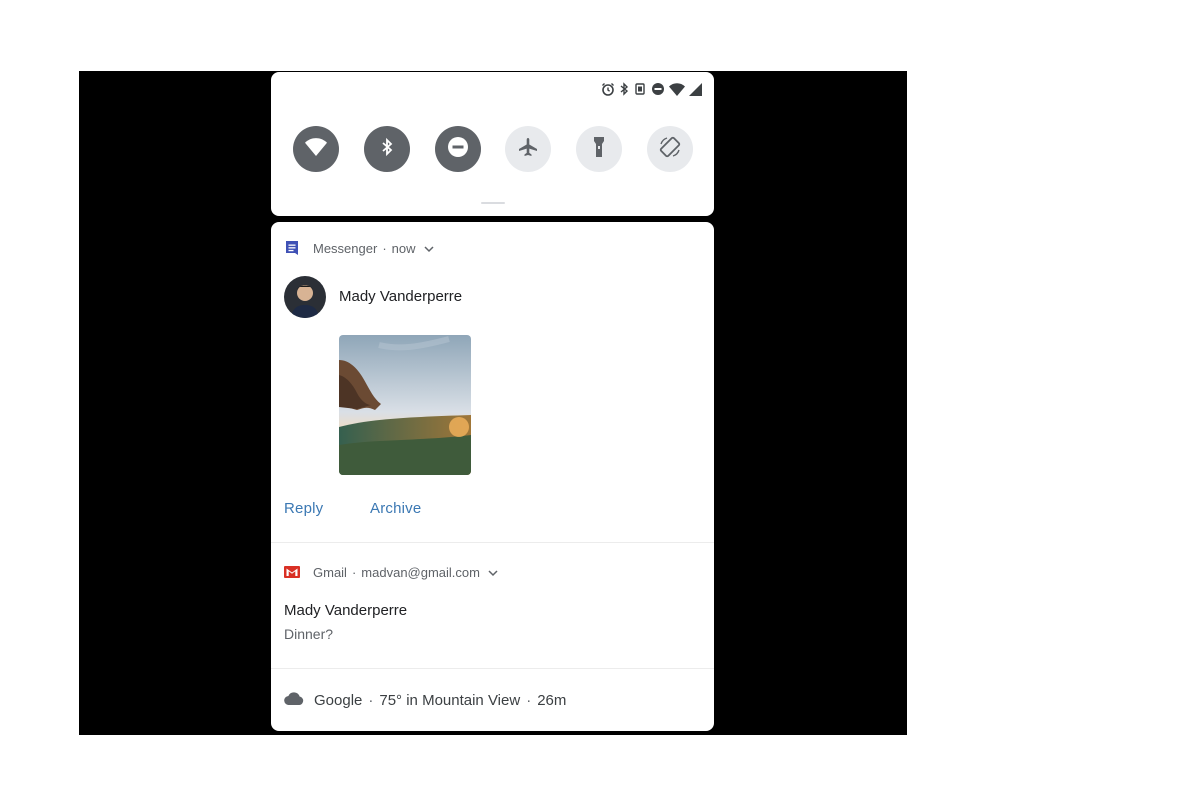 The height and width of the screenshot is (800, 1200). I want to click on gmail-sender-name: Mady Vanderperre, so click(346, 610).